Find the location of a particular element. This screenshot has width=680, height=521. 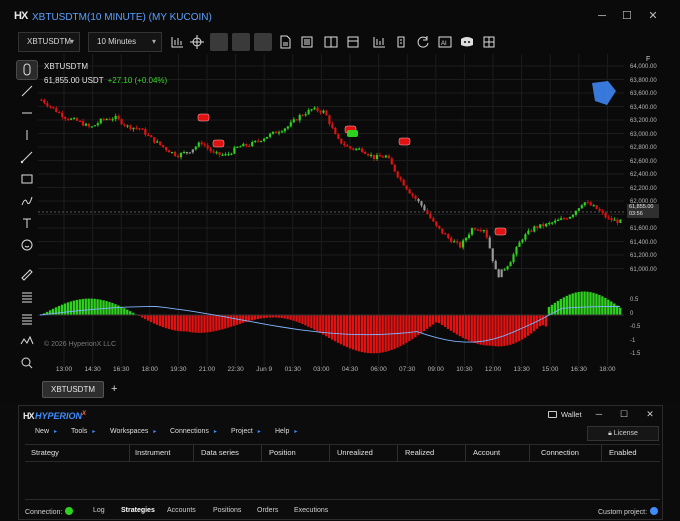

vertical-line-icon is located at coordinates (27, 136).